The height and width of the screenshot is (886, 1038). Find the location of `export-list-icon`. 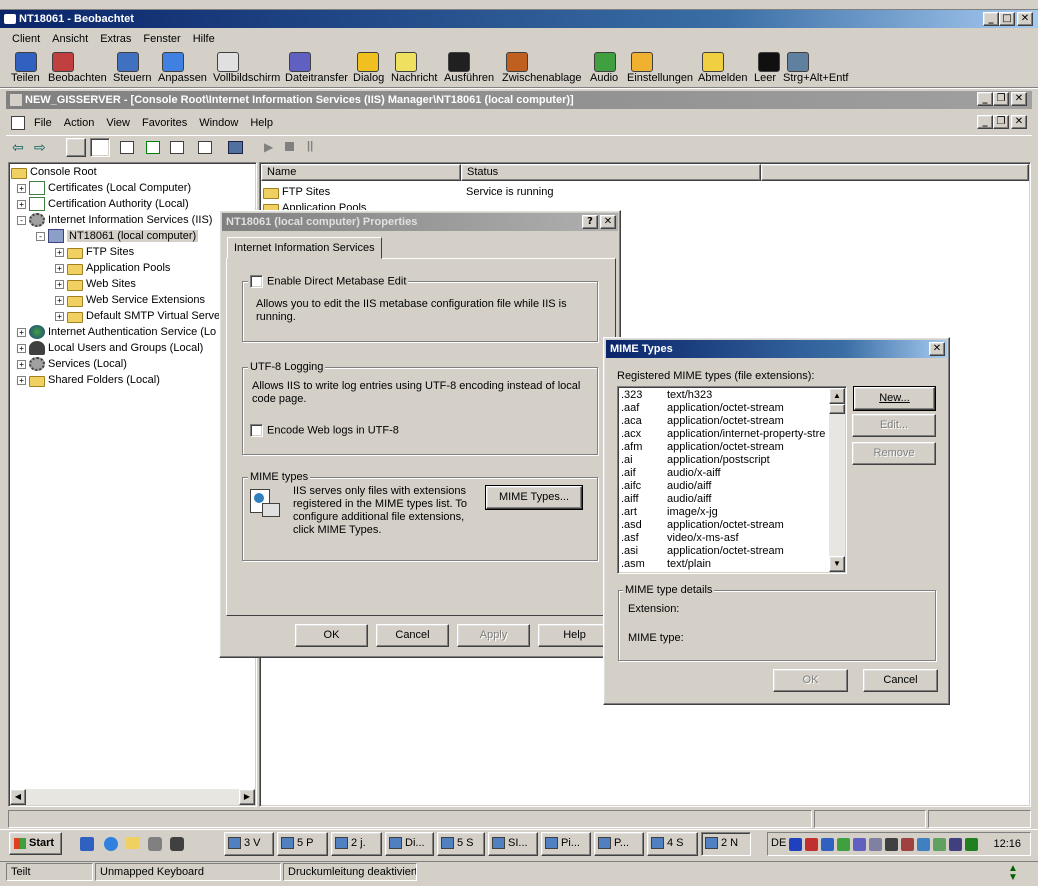

export-list-icon is located at coordinates (177, 147).